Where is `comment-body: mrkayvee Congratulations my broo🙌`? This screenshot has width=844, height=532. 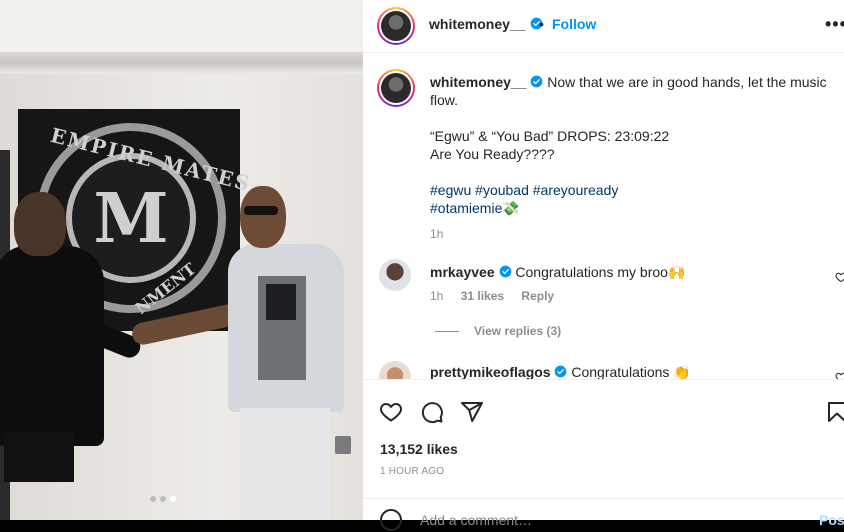 comment-body: mrkayvee Congratulations my broo🙌 is located at coordinates (557, 272).